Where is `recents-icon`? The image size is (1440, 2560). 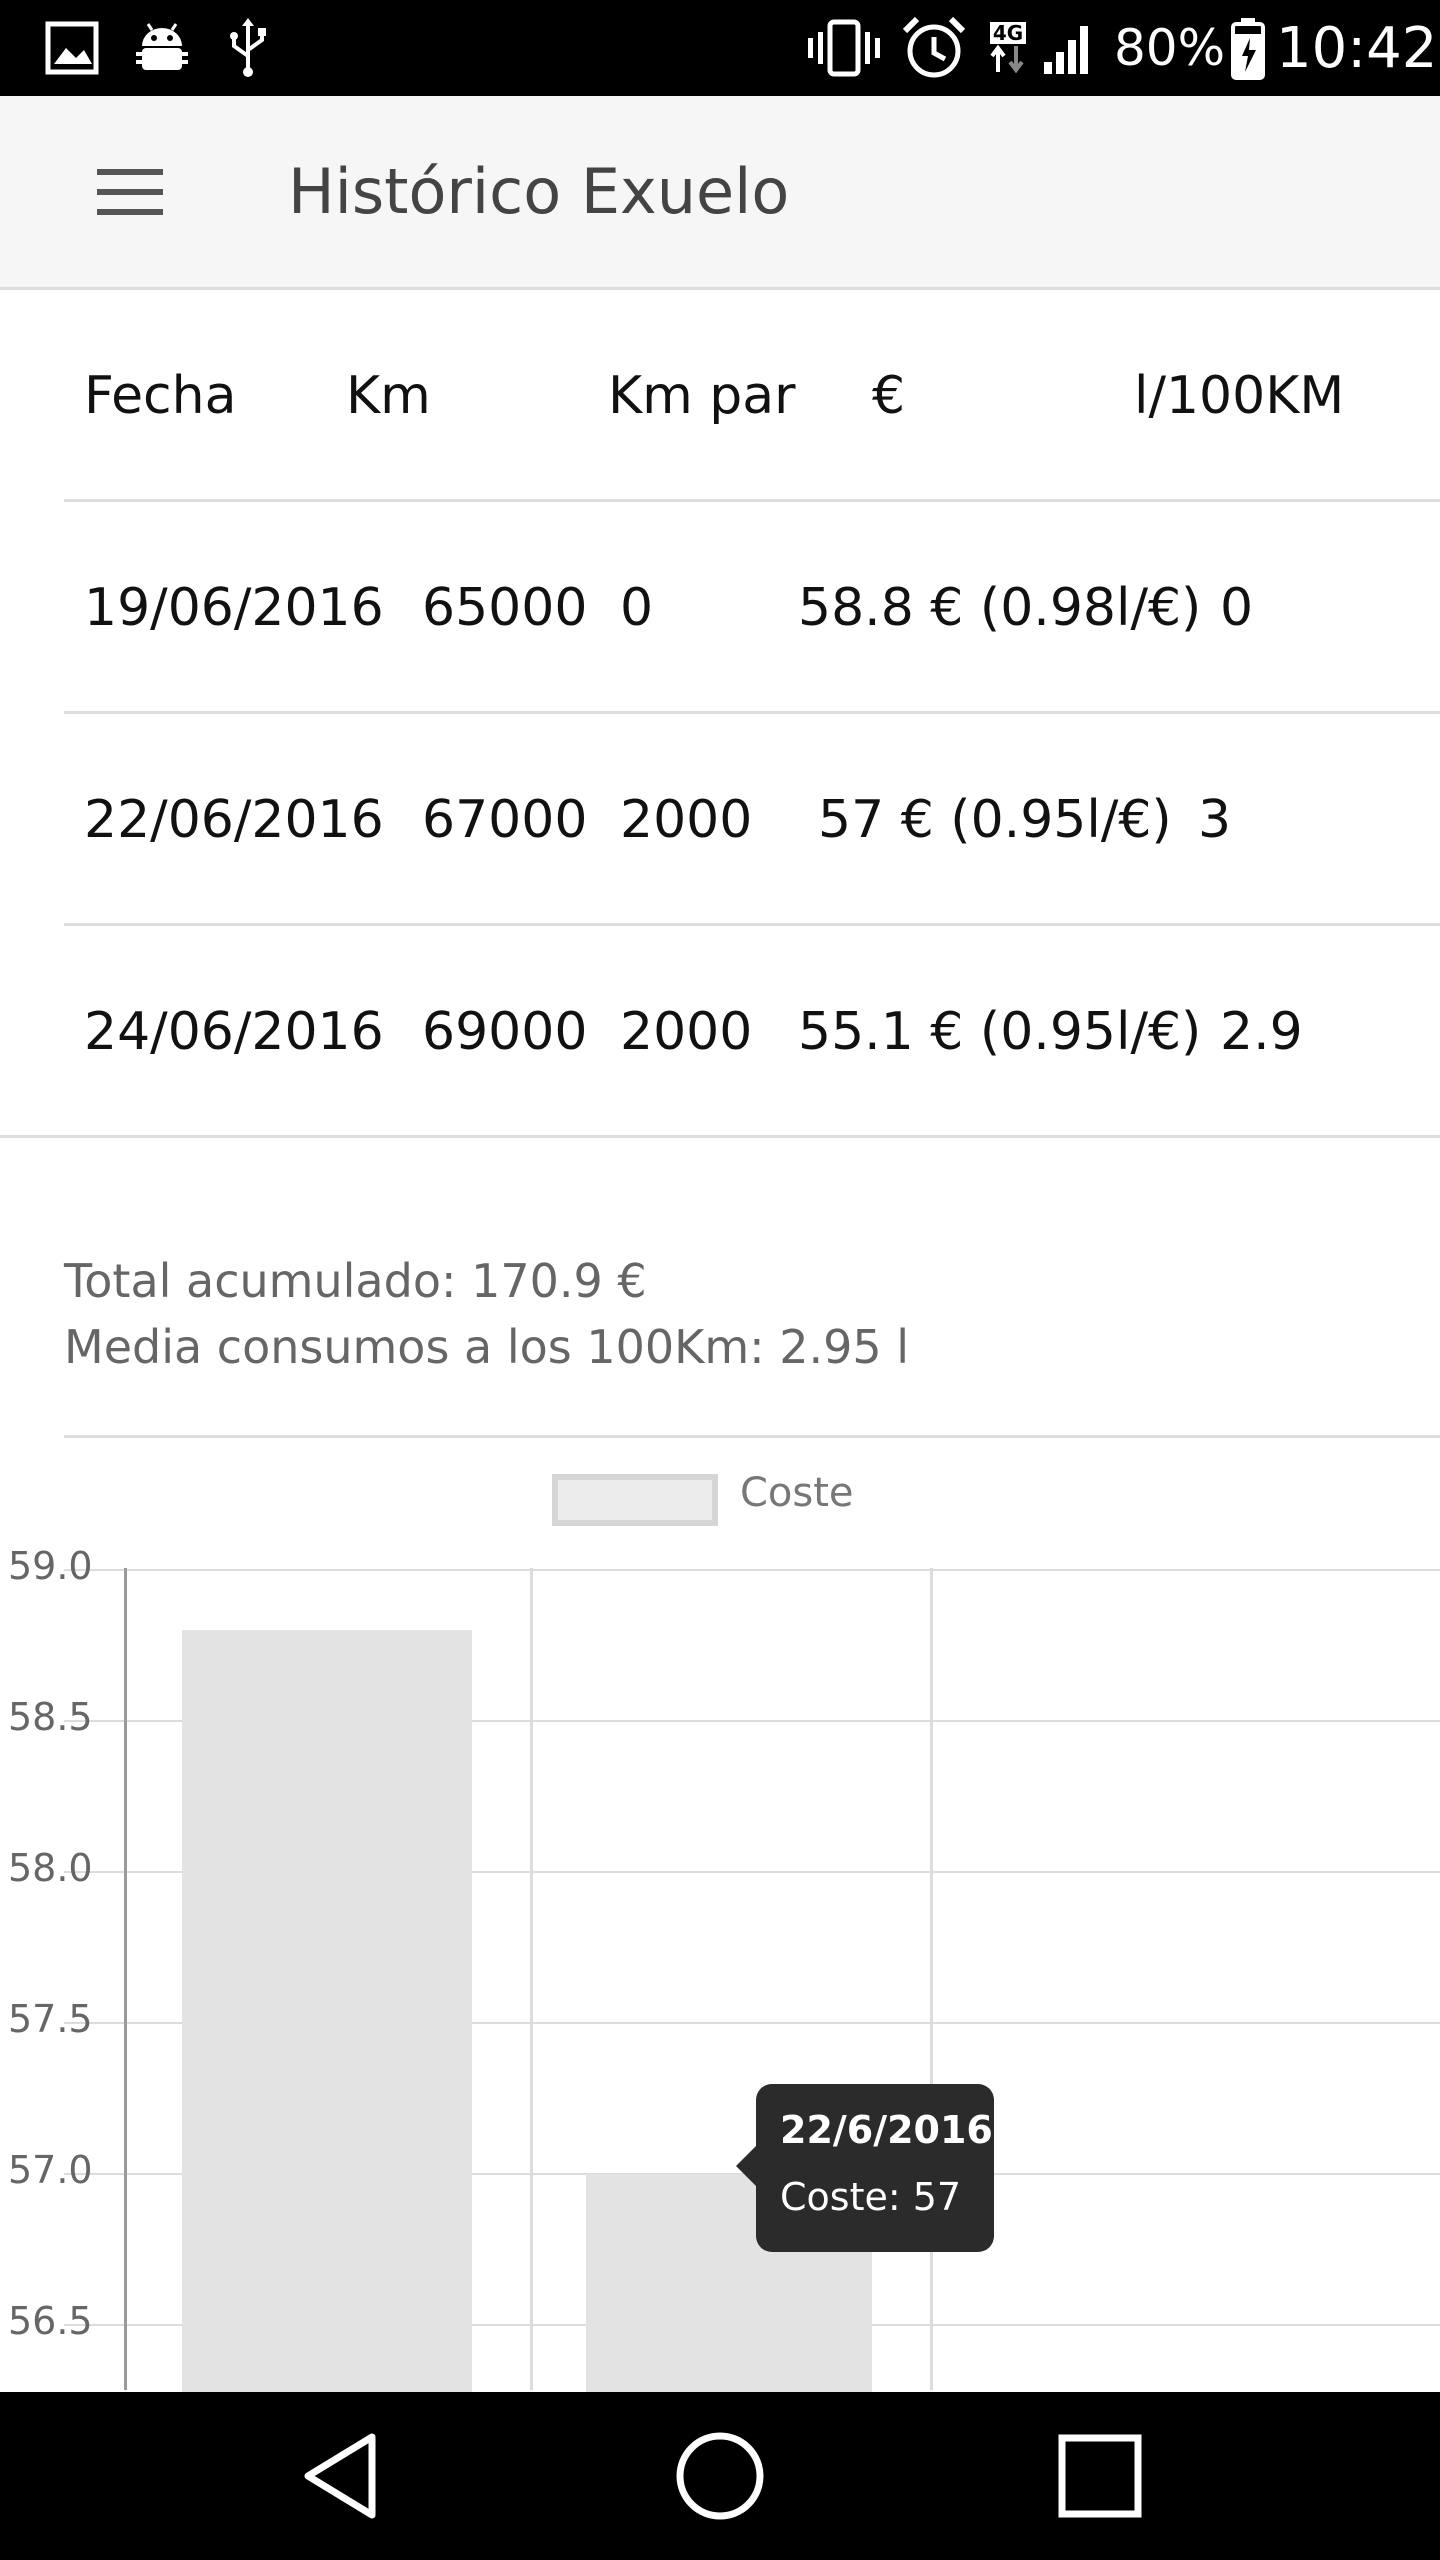 recents-icon is located at coordinates (1100, 2476).